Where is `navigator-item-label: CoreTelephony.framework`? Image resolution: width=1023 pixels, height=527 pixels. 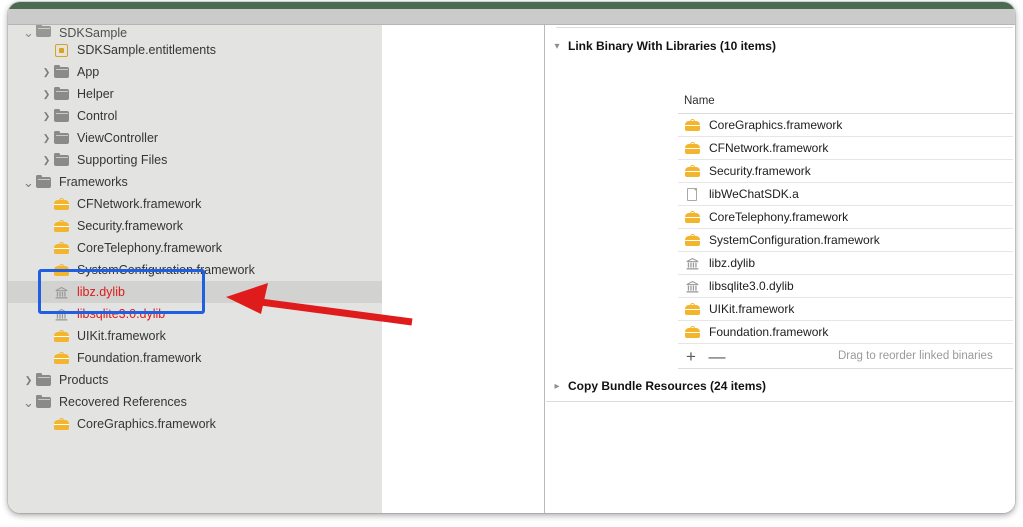
navigator-item-label: CoreTelephony.framework is located at coordinates (149, 247).